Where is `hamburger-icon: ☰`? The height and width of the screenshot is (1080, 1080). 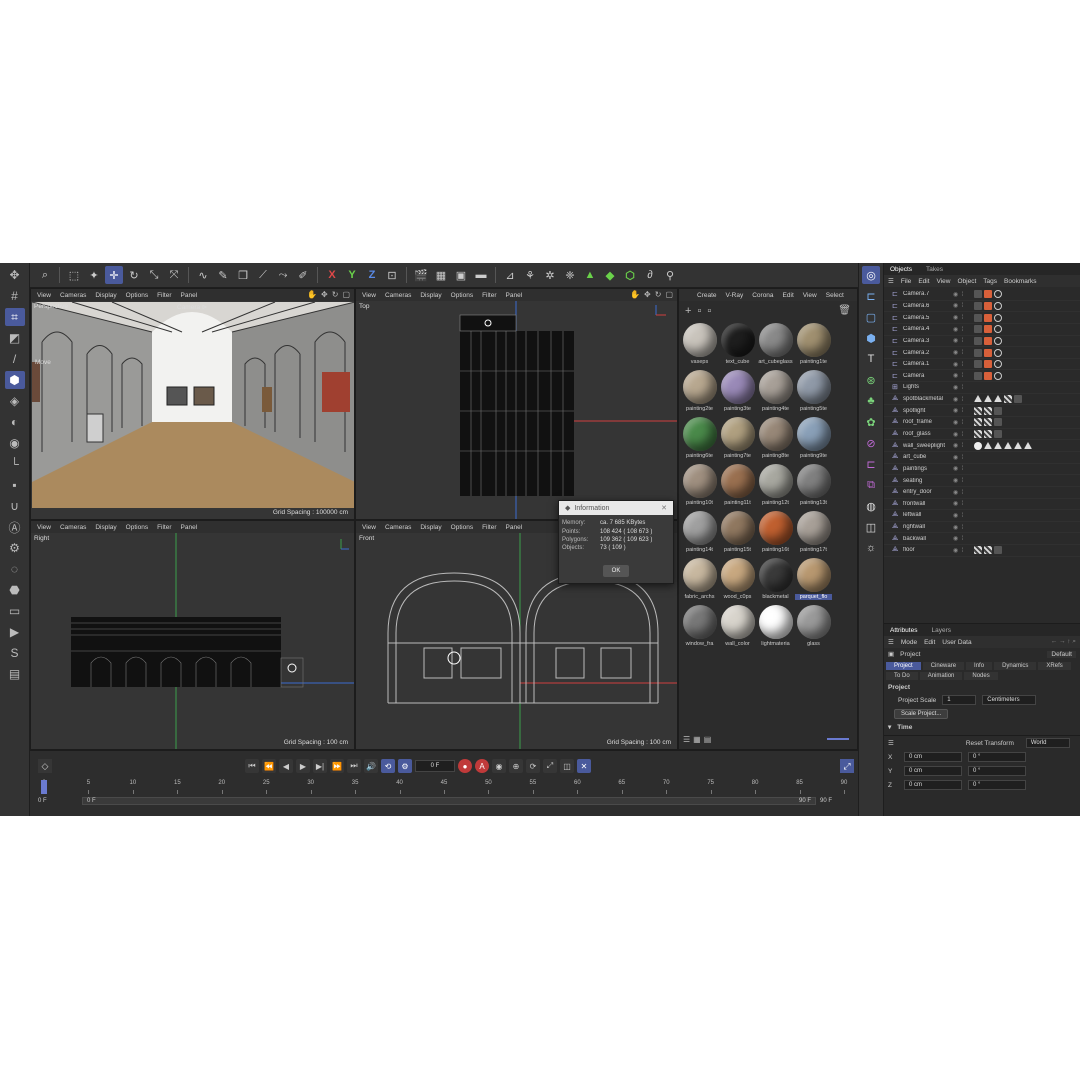 hamburger-icon: ☰ is located at coordinates (891, 281).